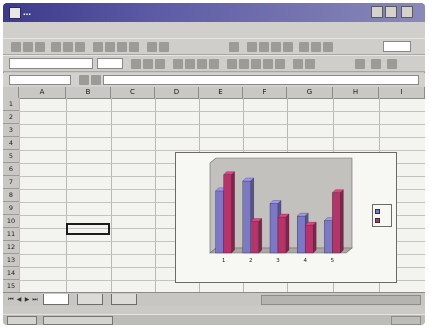 Image resolution: width=429 pixels, height=327 pixels. What do you see at coordinates (11, 221) in the screenshot?
I see `row-header-10: 10` at bounding box center [11, 221].